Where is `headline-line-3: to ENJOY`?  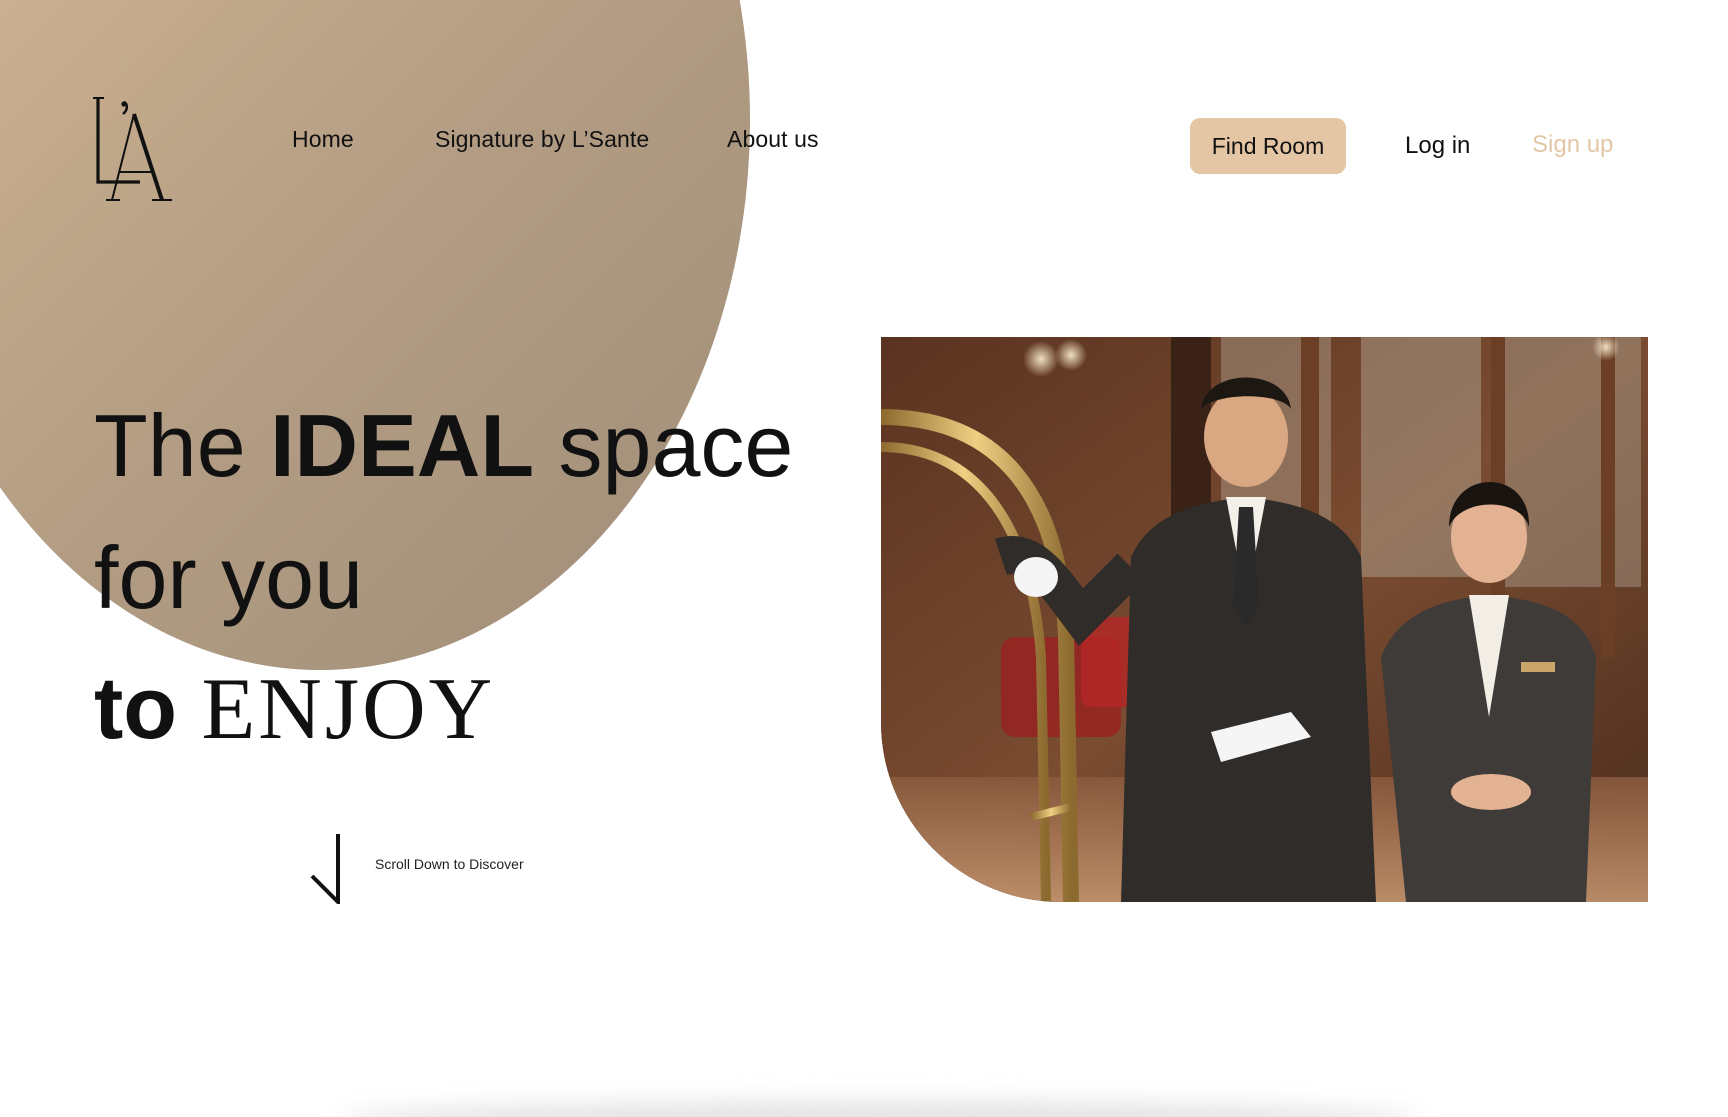
headline-line-3: to ENJOY is located at coordinates (294, 709).